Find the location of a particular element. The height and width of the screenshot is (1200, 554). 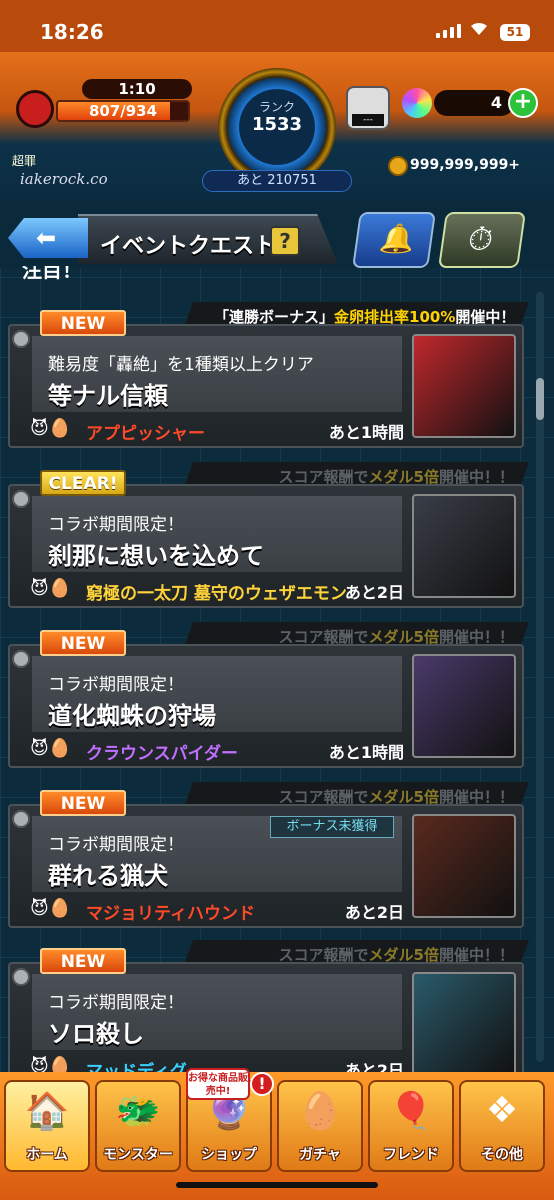

quest-title: 道化蜘蛛の狩場 is located at coordinates (132, 716).